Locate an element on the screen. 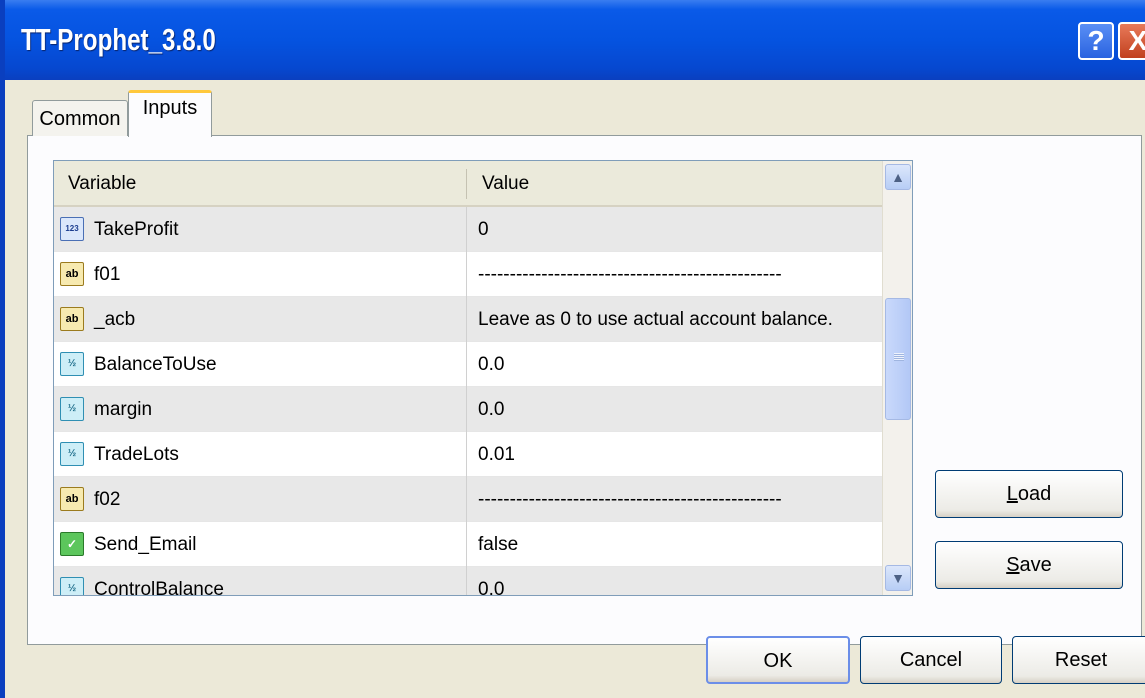  variable-name: Send_Email is located at coordinates (145, 544).